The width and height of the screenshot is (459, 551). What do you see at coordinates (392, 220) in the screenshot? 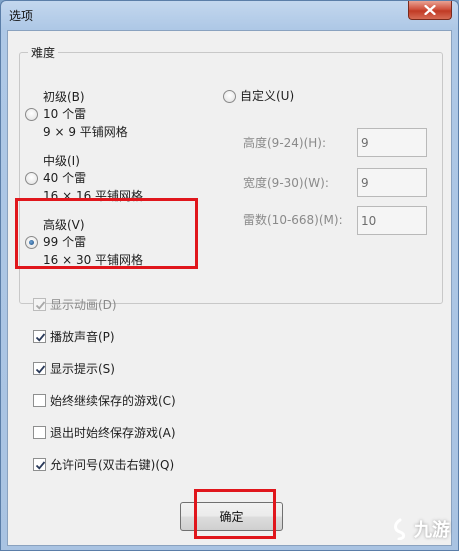
I see `mines-count-input` at bounding box center [392, 220].